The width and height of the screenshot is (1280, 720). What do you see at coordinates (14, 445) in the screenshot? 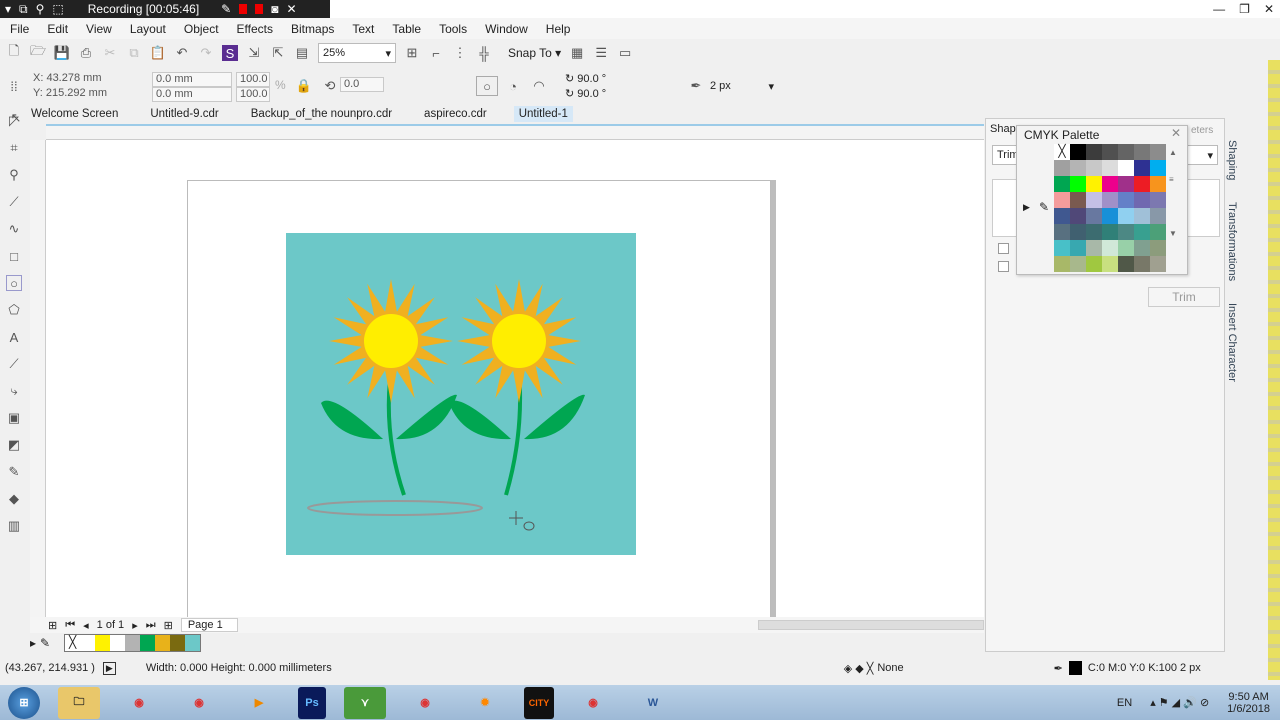
I see `transparency-tool-icon: ◩` at bounding box center [14, 445].